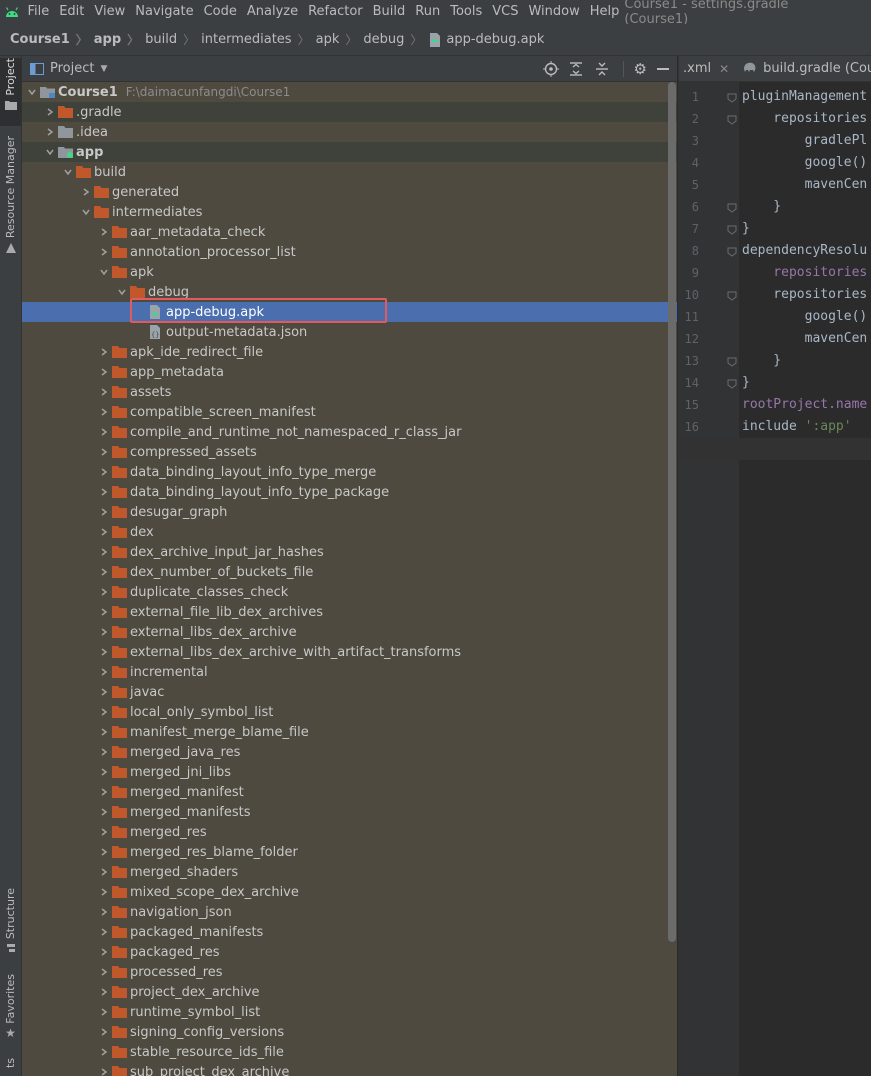  What do you see at coordinates (349, 712) in the screenshot?
I see `tree-row-folder: local_only_symbol_list` at bounding box center [349, 712].